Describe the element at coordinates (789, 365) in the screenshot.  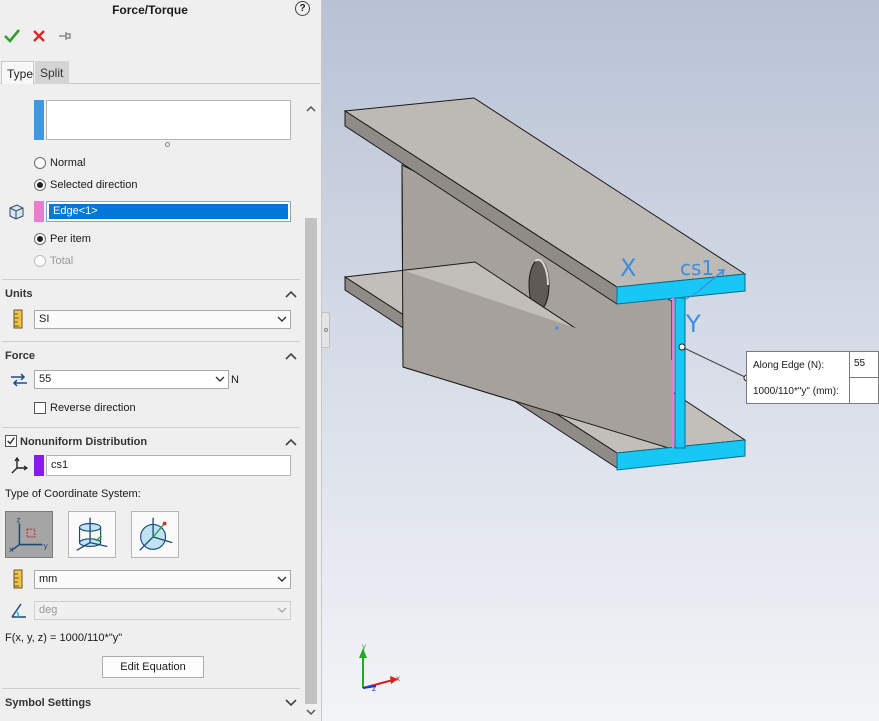
I see `callout-row1-label: Along Edge (N):` at that location.